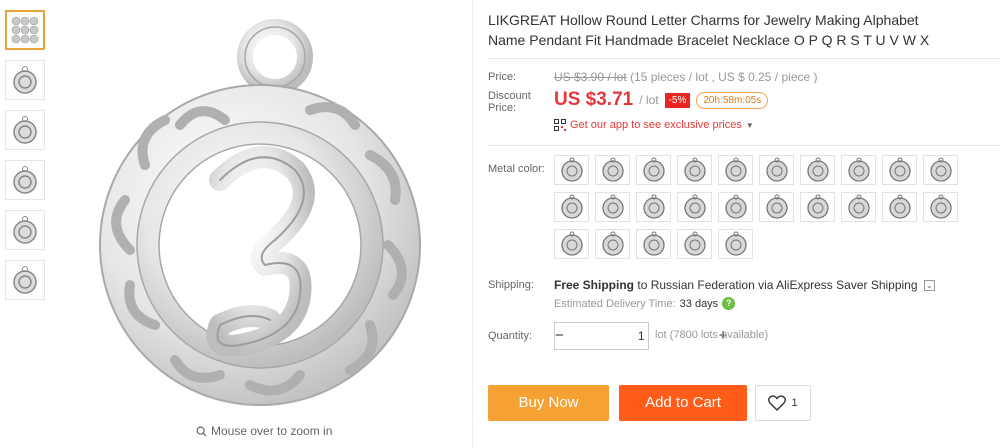  I want to click on metal-color-label: Metal color:, so click(516, 169).